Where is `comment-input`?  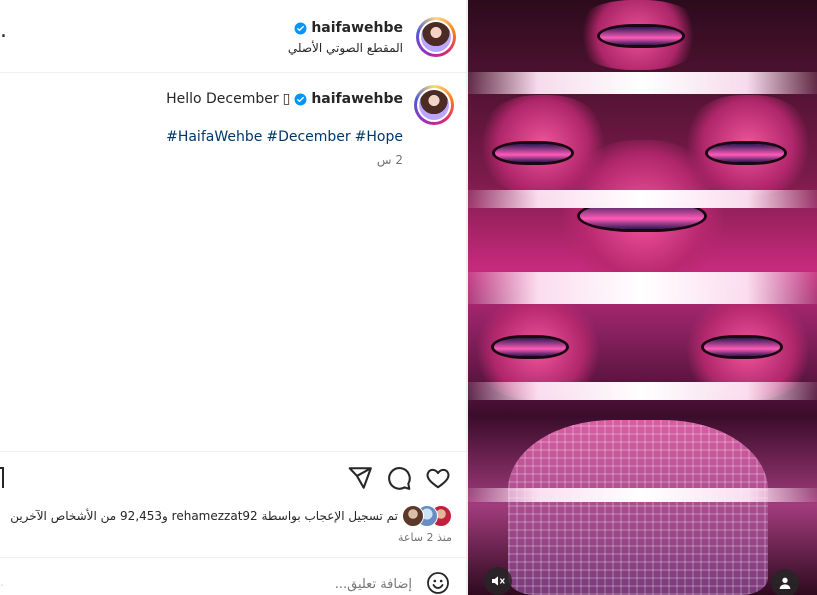 comment-input is located at coordinates (217, 583).